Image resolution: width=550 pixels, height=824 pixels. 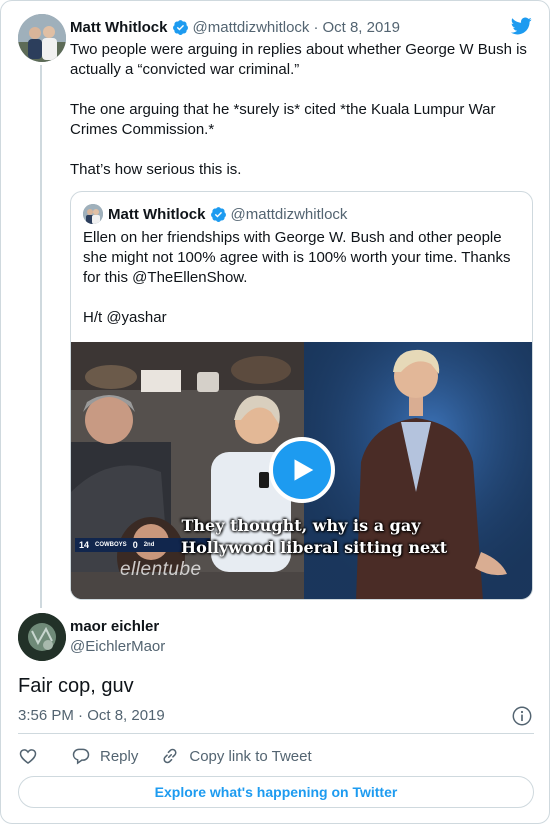 I want to click on reply-text: Fair cop, guv, so click(x=76, y=686).